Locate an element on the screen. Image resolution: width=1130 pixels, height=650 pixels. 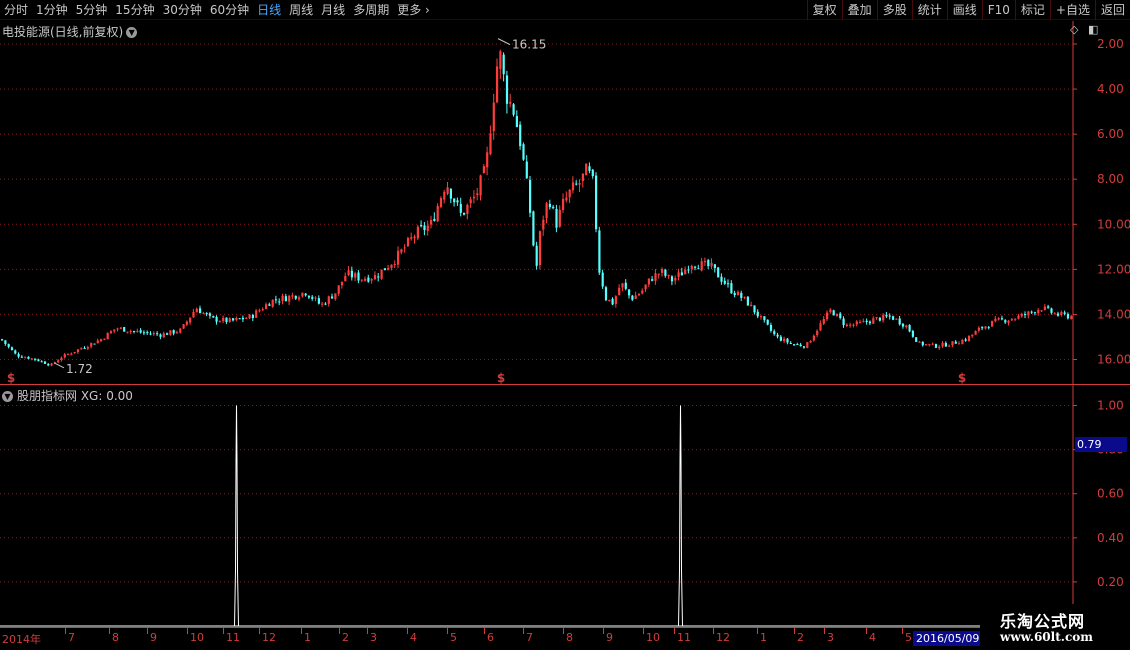
price-tick-label: 8.00 is located at coordinates (1110, 179).